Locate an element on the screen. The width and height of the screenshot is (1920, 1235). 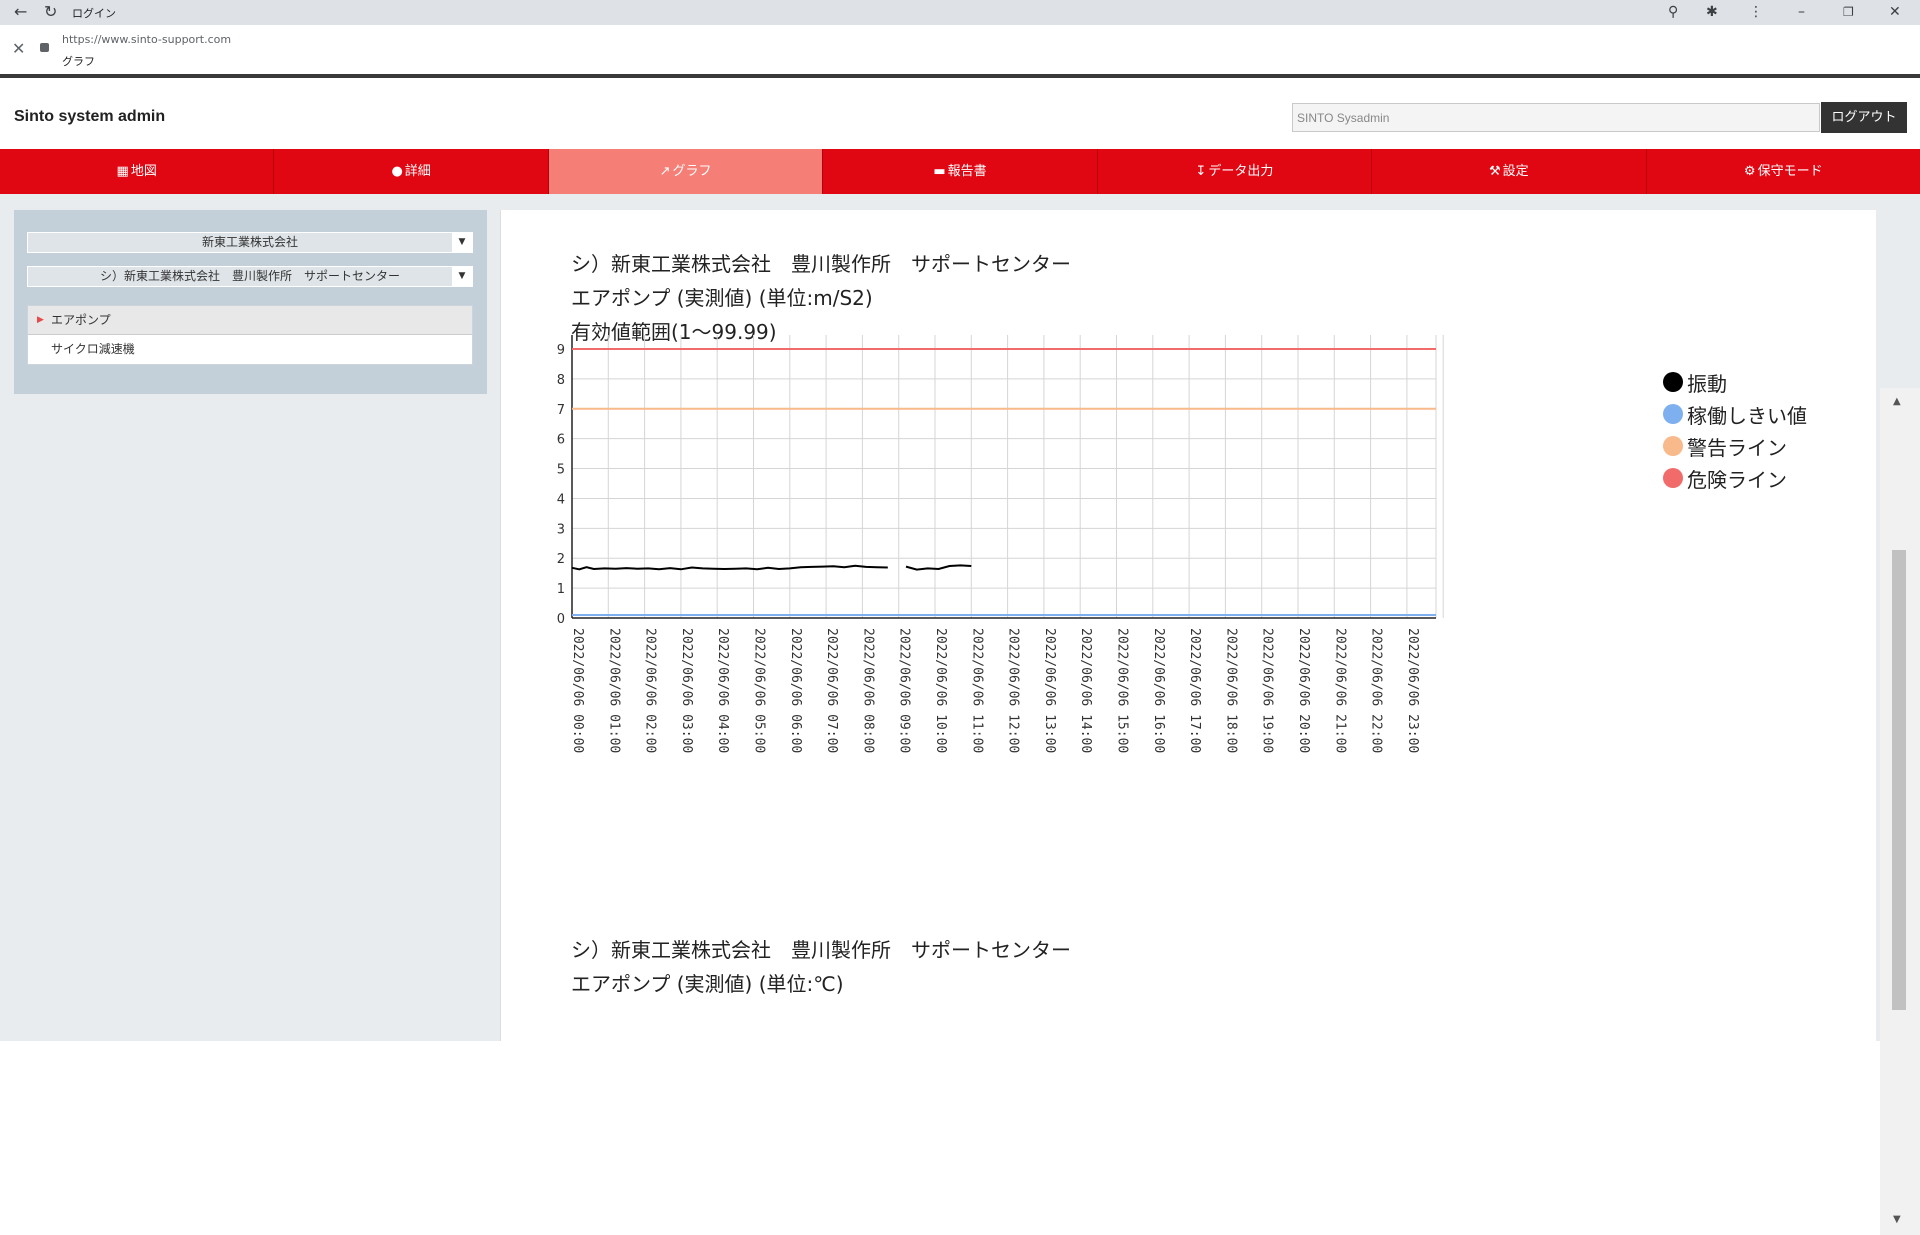
nav-item-report: ▬ 報告書 is located at coordinates (960, 171).